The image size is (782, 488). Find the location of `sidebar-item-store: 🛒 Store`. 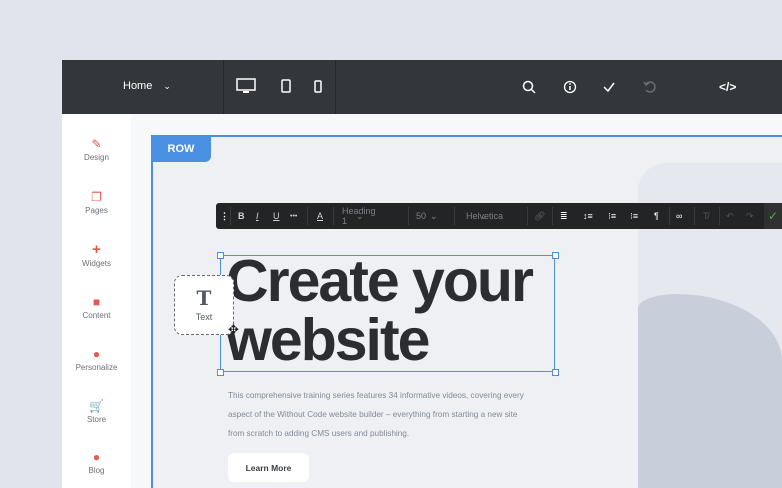

sidebar-item-store: 🛒 Store is located at coordinates (96, 412).